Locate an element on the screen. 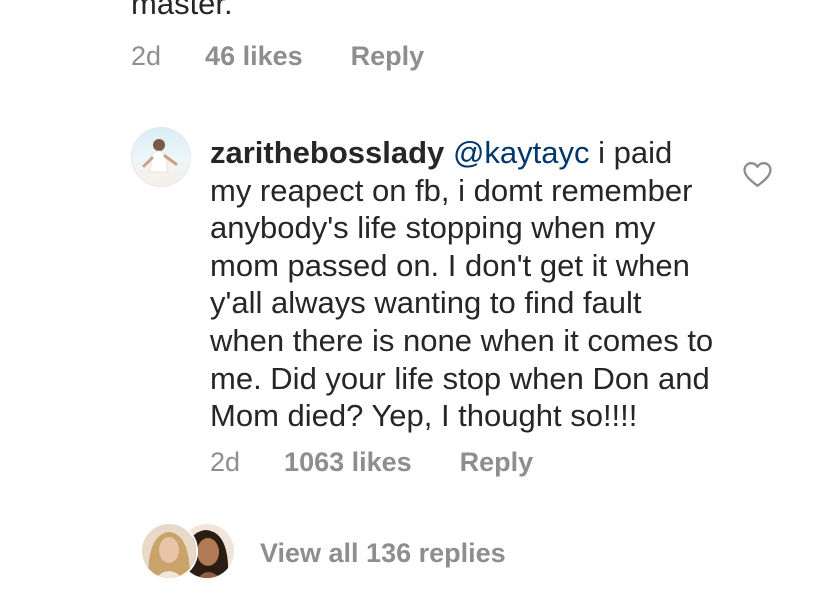 This screenshot has height=600, width=822. view-all-replies-link: View all 136 replies is located at coordinates (383, 553).